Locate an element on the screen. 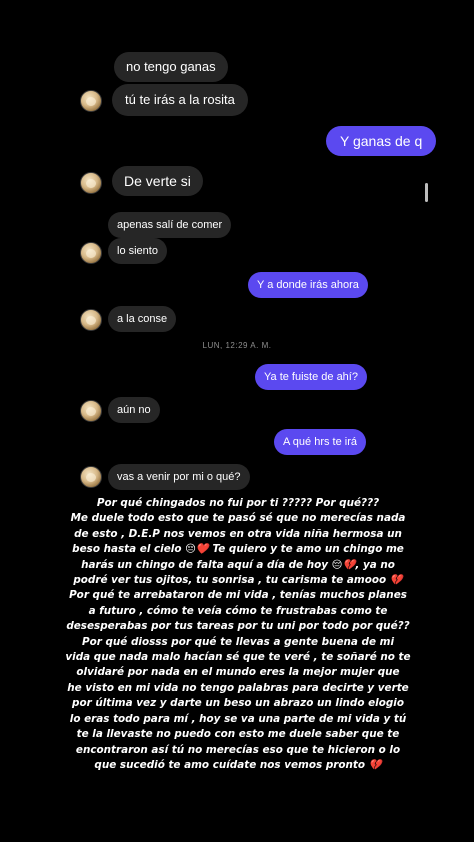  message-text: vas a venir por mi o qué? is located at coordinates (179, 477).